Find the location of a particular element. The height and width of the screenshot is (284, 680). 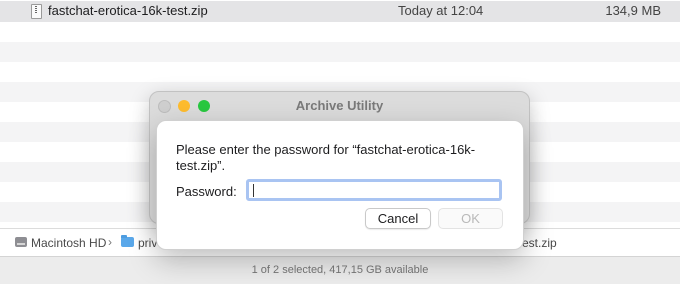

path-item-macintosh-hd: Macintosh HD is located at coordinates (68, 243).